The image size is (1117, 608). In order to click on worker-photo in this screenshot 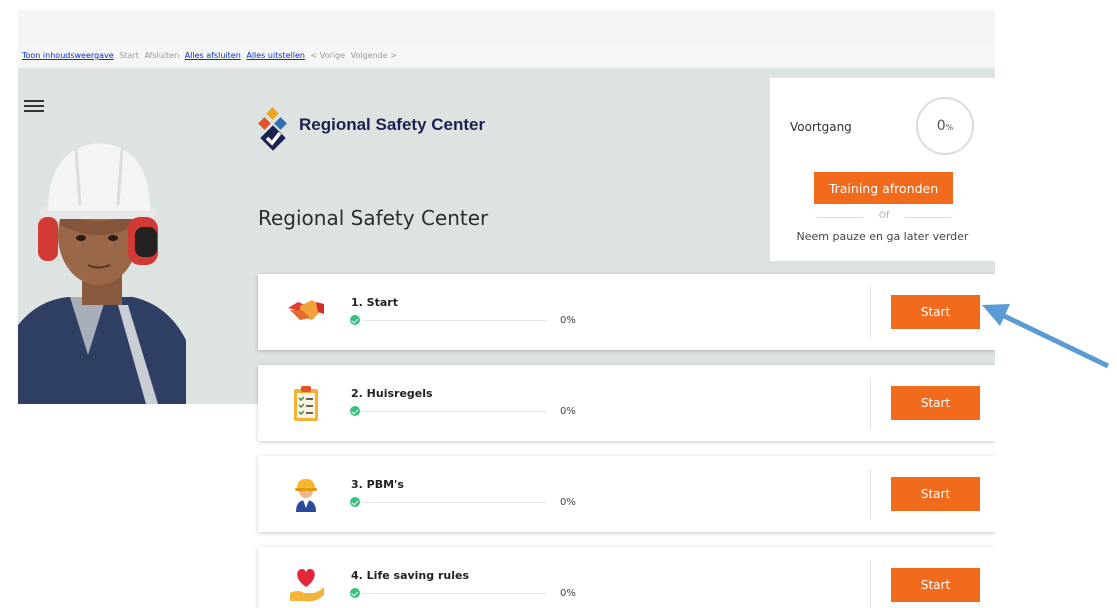, I will do `click(102, 264)`.